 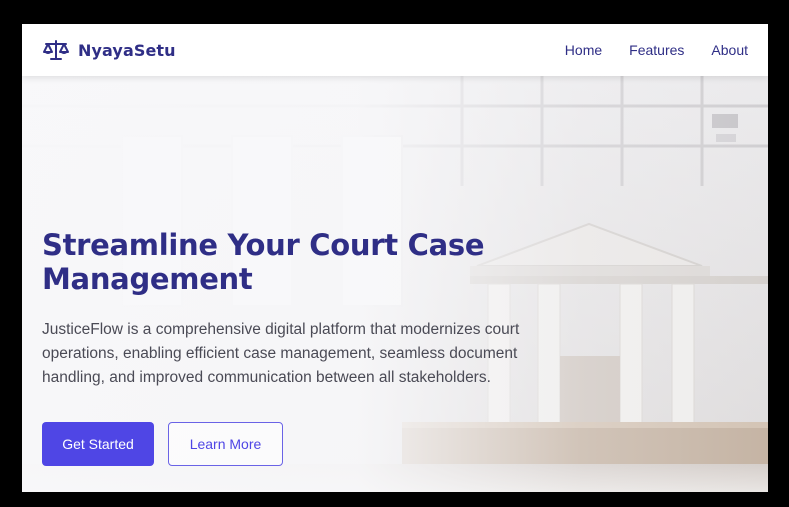 I want to click on brand-logo: NyayaSetu, so click(x=109, y=50).